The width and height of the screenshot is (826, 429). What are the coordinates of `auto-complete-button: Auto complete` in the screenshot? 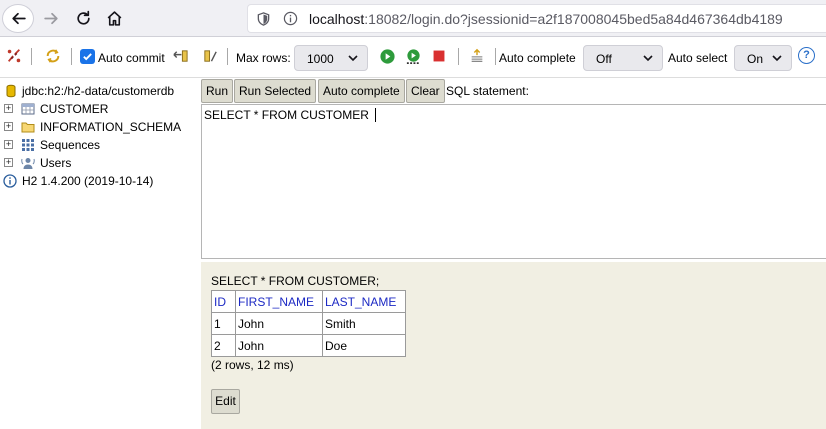 It's located at (361, 91).